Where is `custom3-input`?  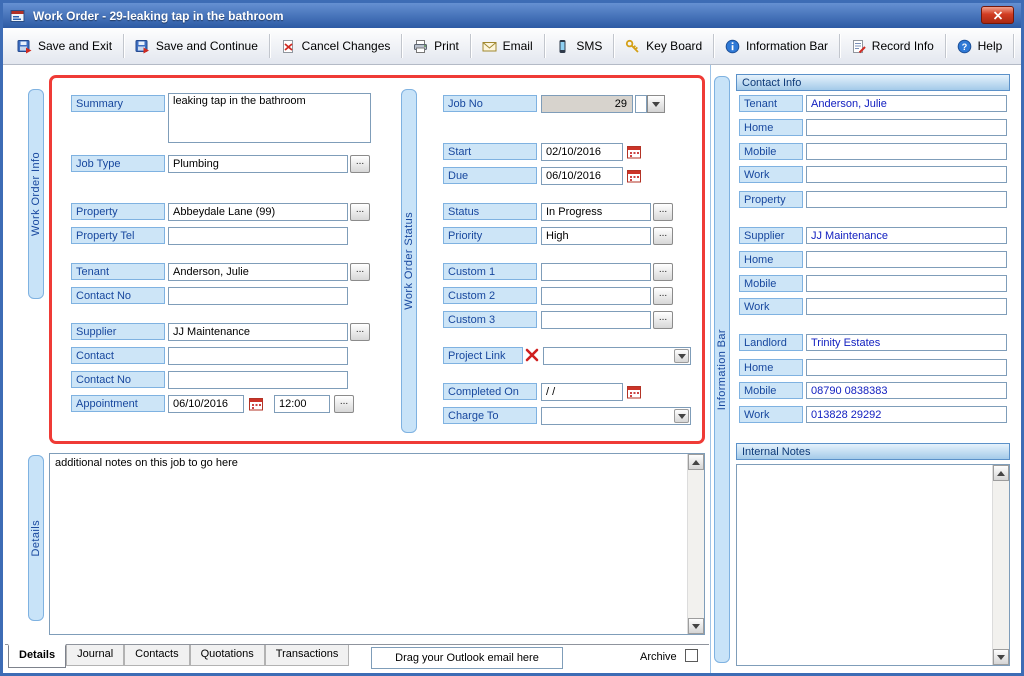 custom3-input is located at coordinates (596, 320).